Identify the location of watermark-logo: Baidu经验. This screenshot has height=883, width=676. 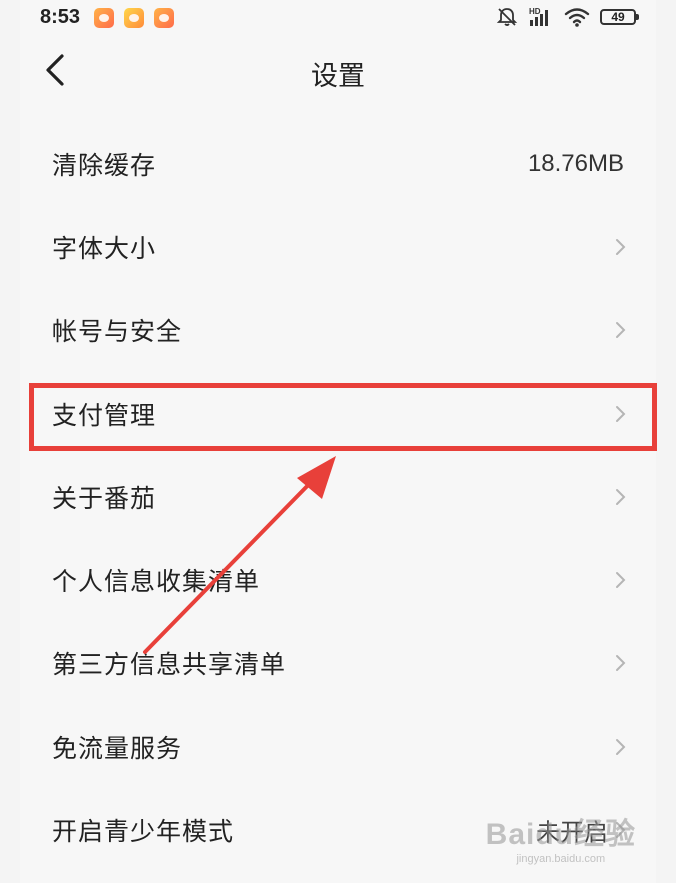
(560, 834).